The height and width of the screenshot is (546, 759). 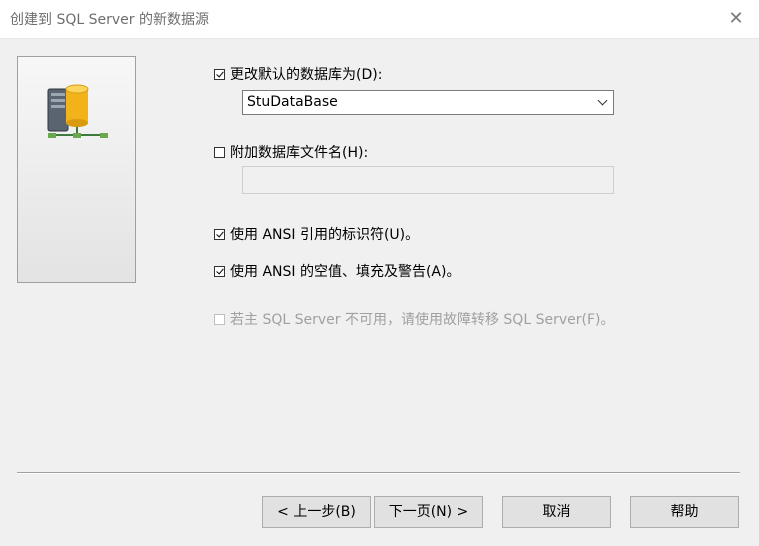 I want to click on attach-db-file-checkbox, so click(x=219, y=152).